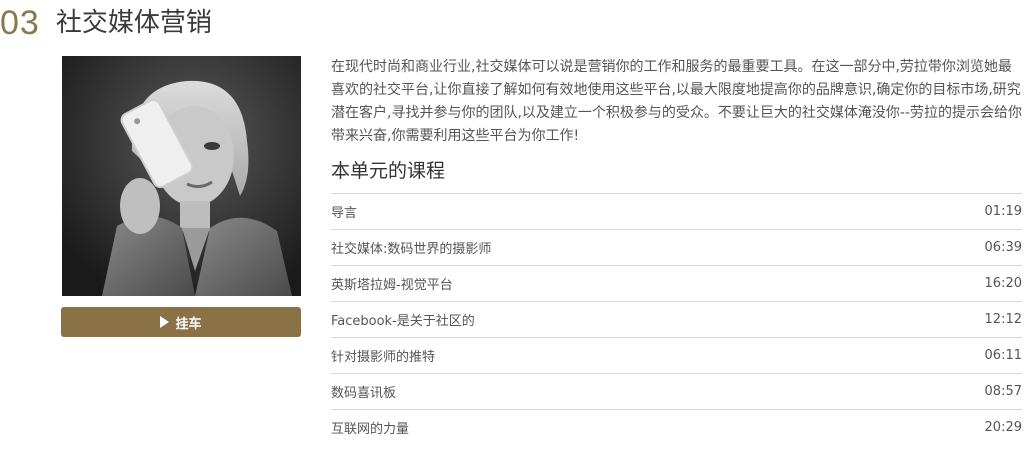 The height and width of the screenshot is (452, 1027). I want to click on unit-header: 03 社交媒体营销, so click(106, 23).